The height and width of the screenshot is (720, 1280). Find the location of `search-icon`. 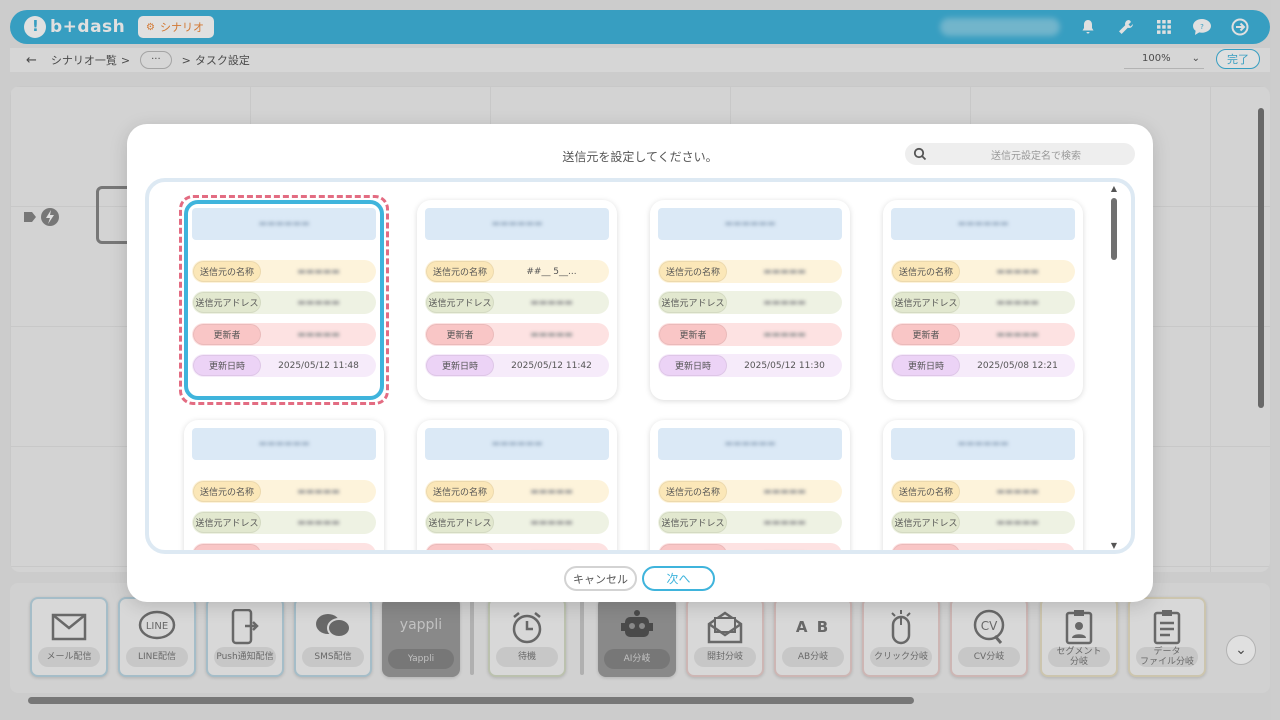

search-icon is located at coordinates (920, 154).